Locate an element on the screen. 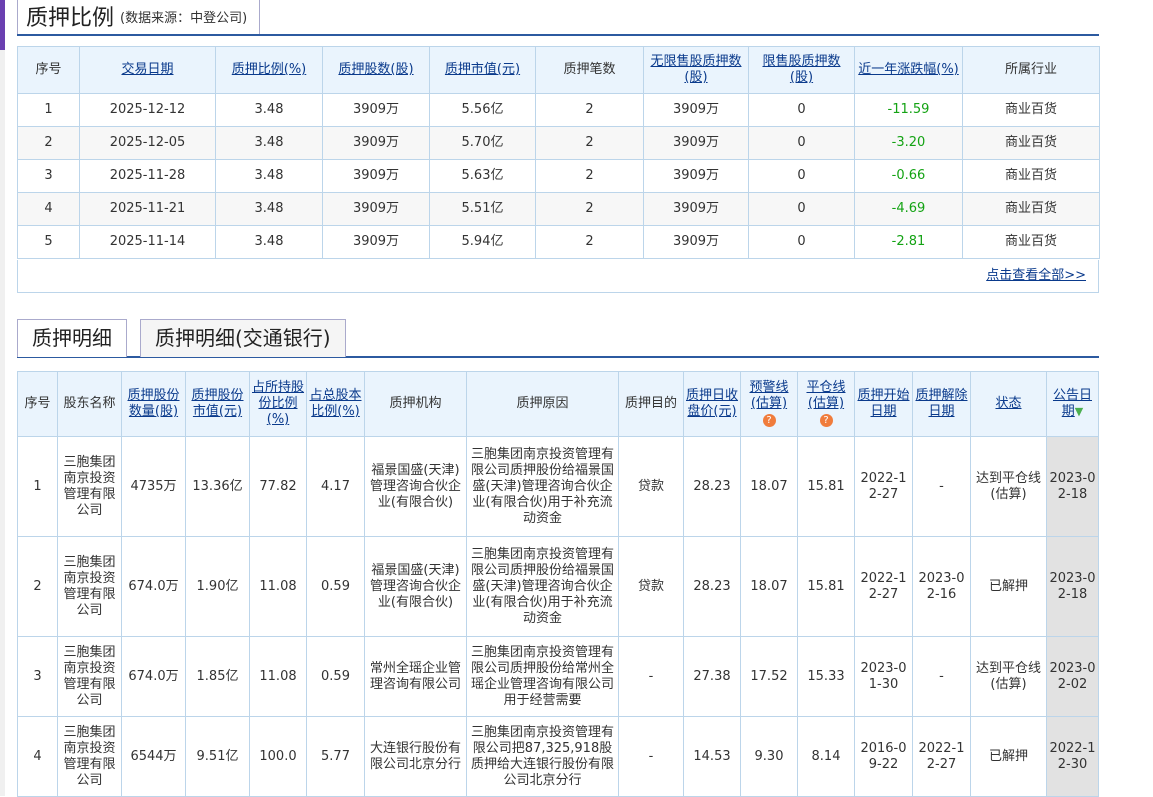  table-cell: -4.69 is located at coordinates (908, 209).